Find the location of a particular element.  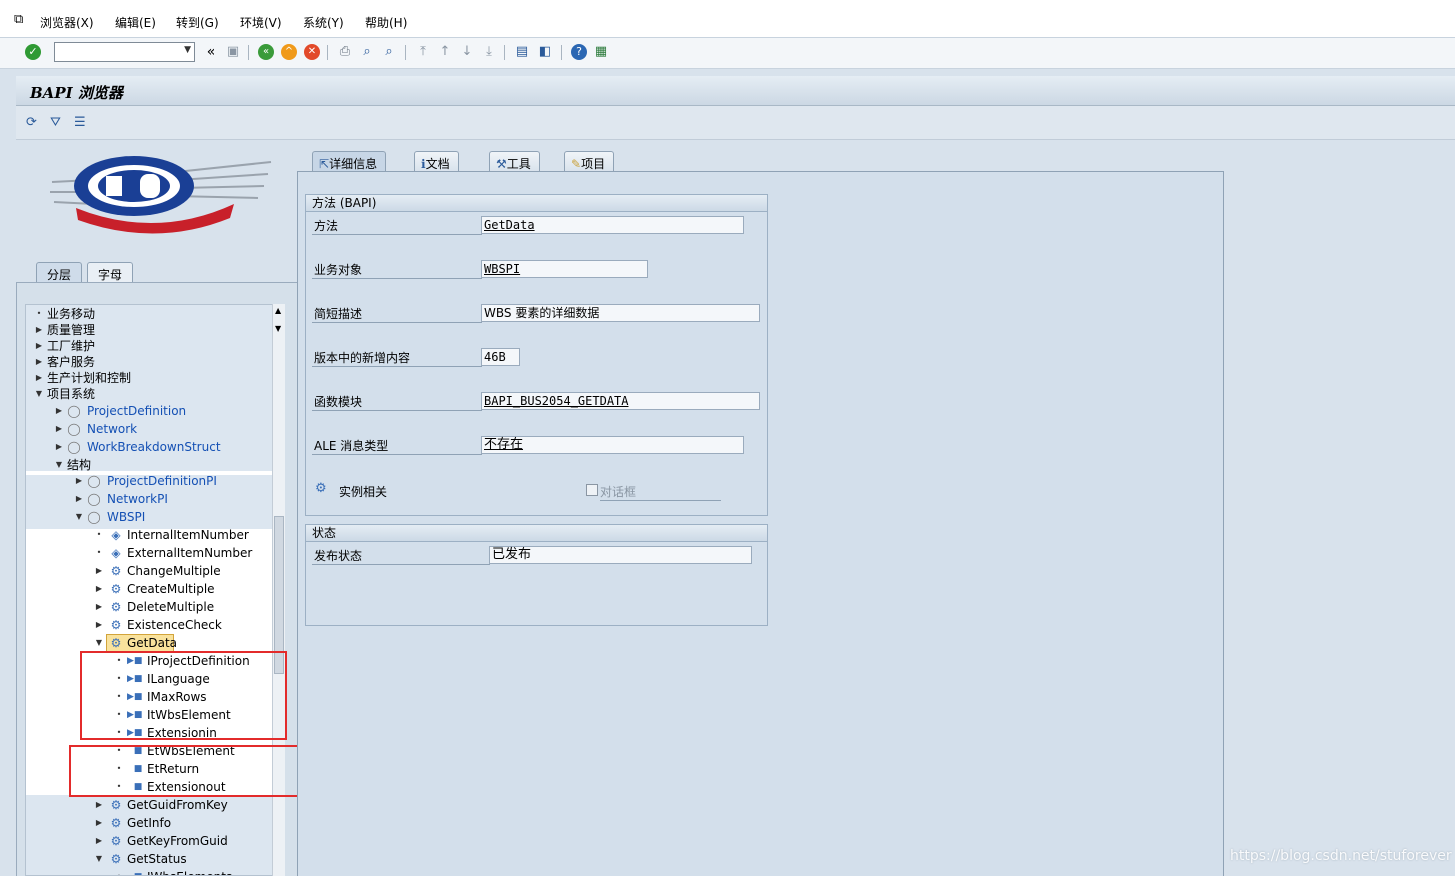

menu-bar: ⧉ 浏览器(X) 编辑(E) 转到(G) 环境(V) 系统(Y) 帮助(H) is located at coordinates (727, 19).